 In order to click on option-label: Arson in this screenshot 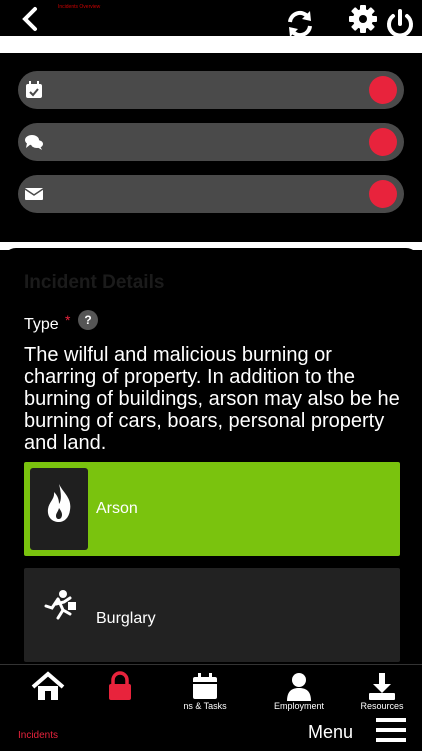, I will do `click(117, 508)`.